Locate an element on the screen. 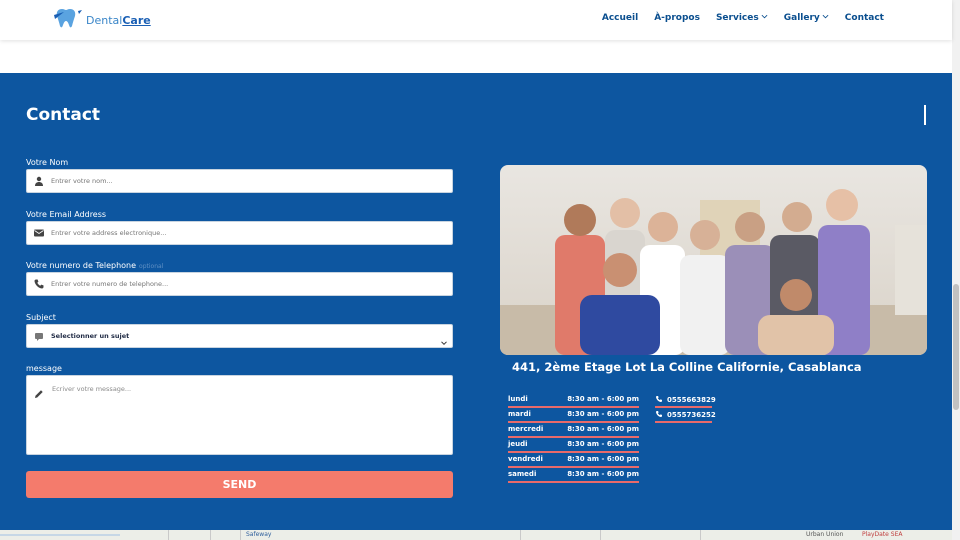 This screenshot has width=960, height=540. phone-field-wrapper is located at coordinates (239, 284).